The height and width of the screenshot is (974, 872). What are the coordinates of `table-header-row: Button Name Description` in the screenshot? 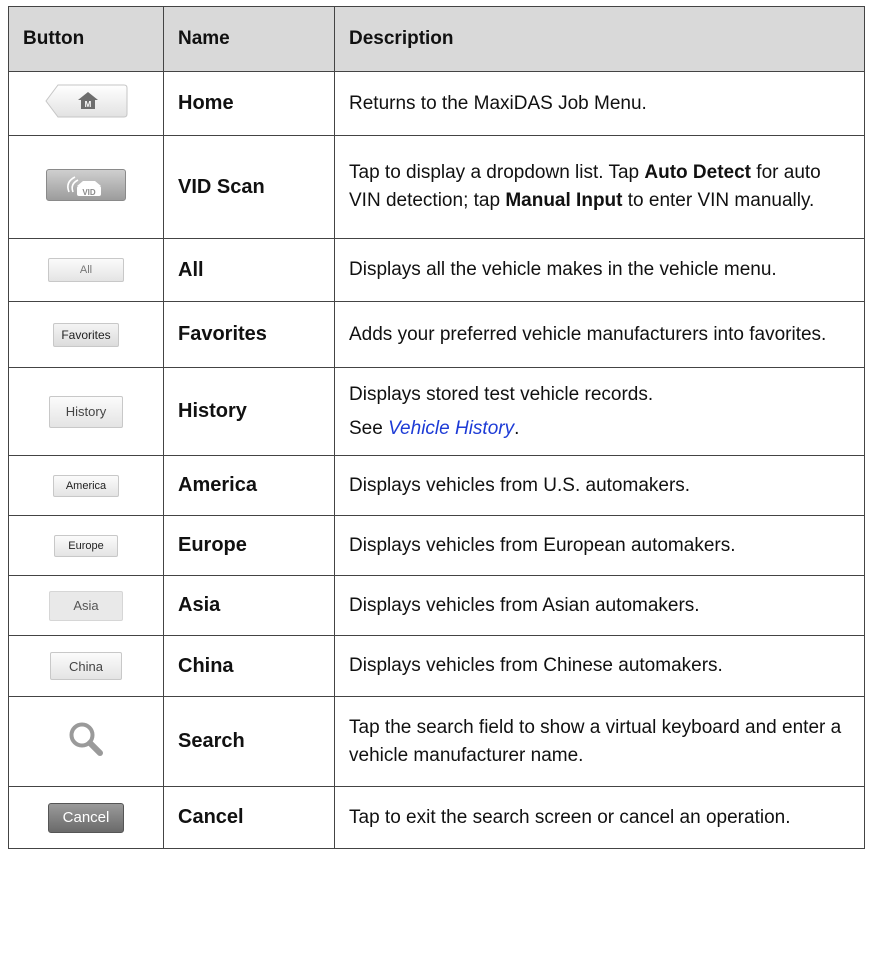 It's located at (436, 39).